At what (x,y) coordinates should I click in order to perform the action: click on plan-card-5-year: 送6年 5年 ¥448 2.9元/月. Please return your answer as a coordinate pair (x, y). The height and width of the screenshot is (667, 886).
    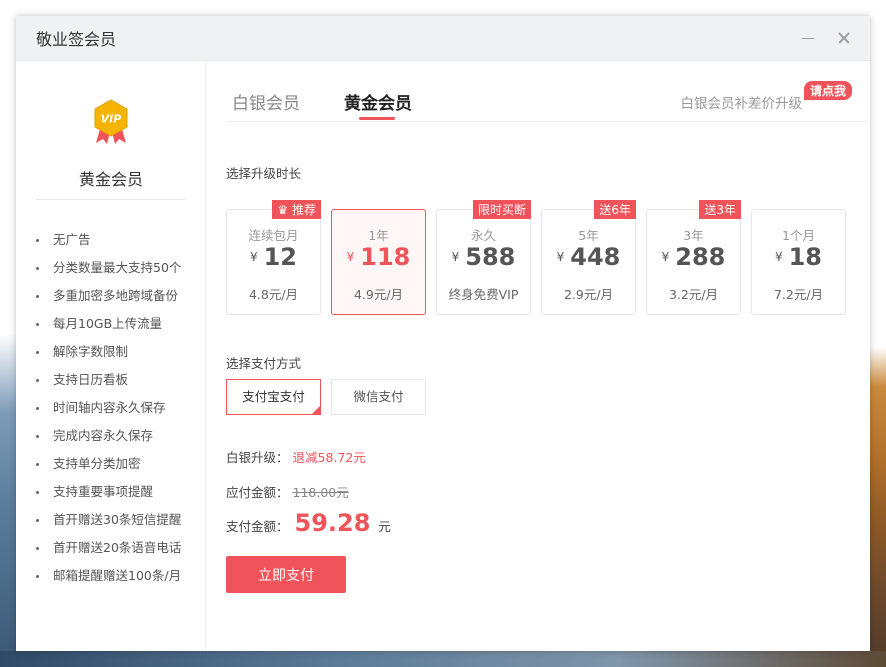
    Looking at the image, I should click on (588, 257).